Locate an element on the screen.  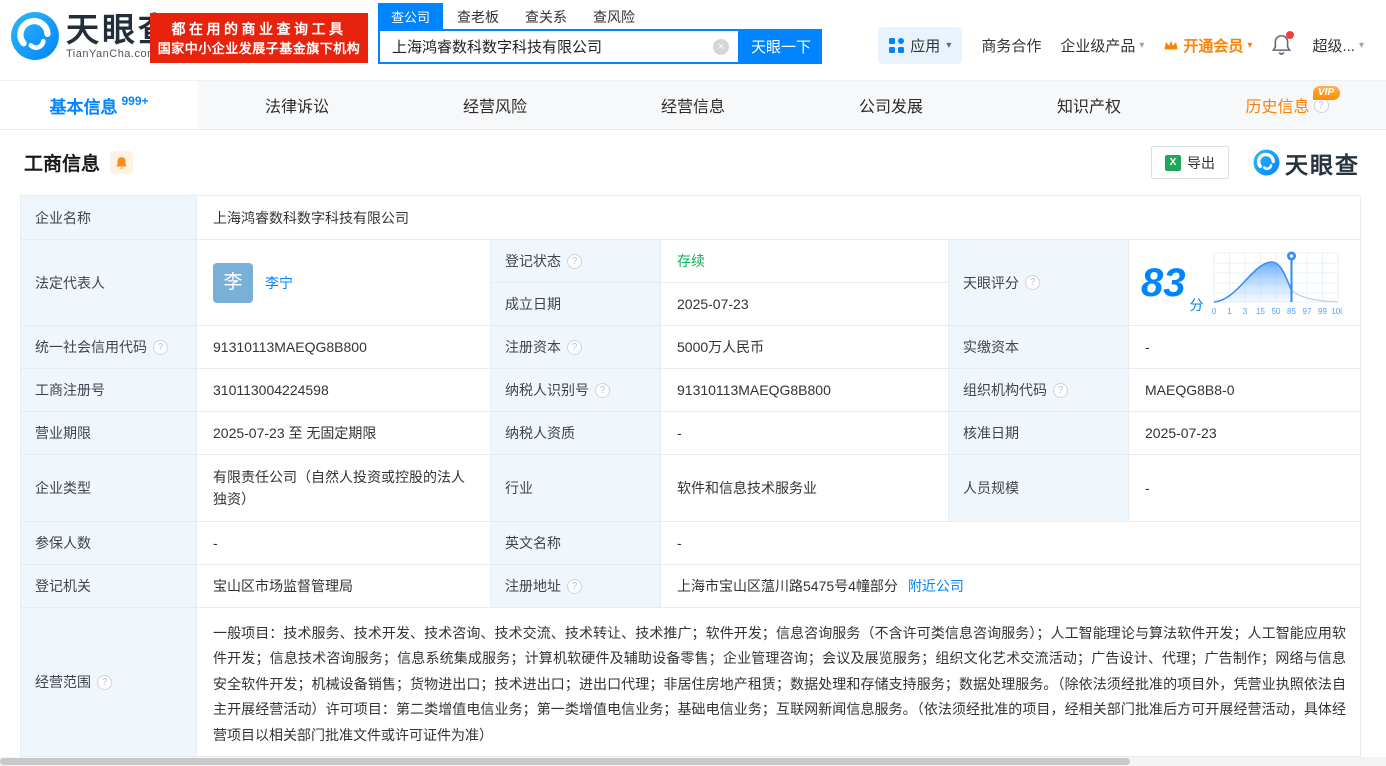
field-value: 上海市宝山区蕰川路5475号4幢部分 is located at coordinates (787, 586).